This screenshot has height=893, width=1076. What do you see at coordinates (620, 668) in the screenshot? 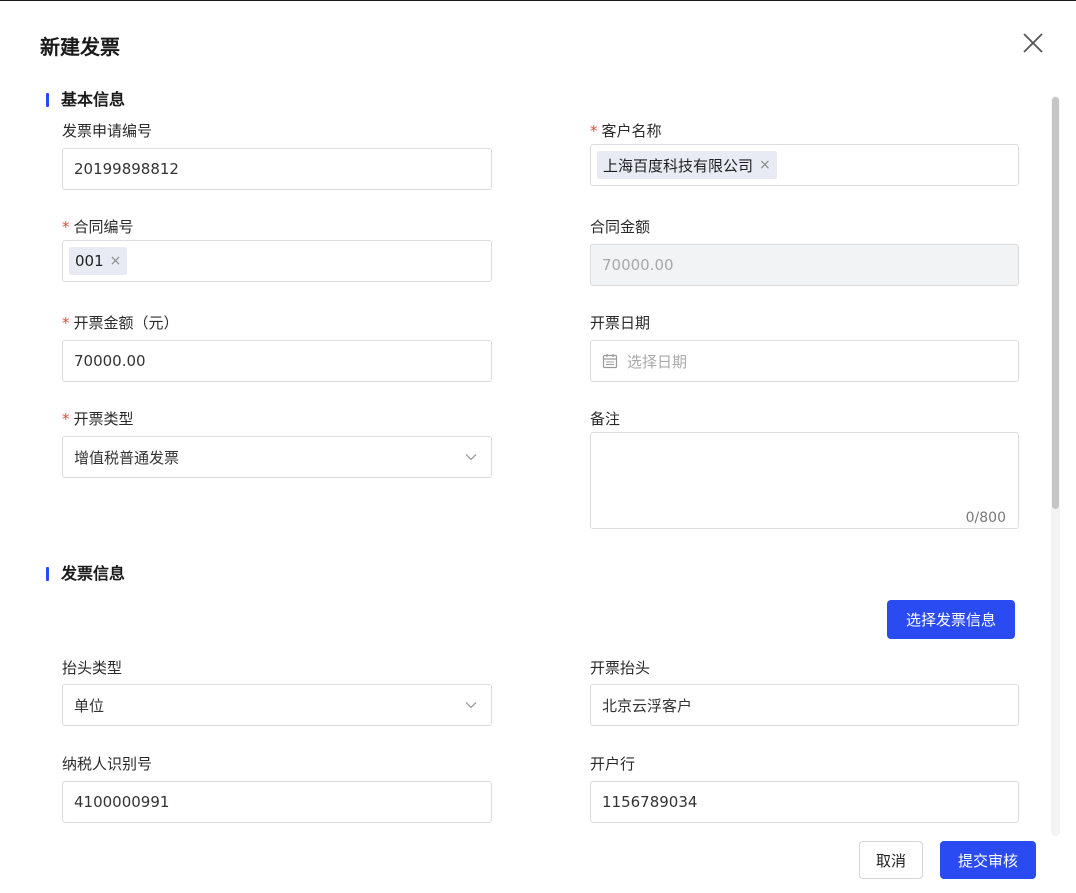
I see `invoice-title-label: 开票抬头` at bounding box center [620, 668].